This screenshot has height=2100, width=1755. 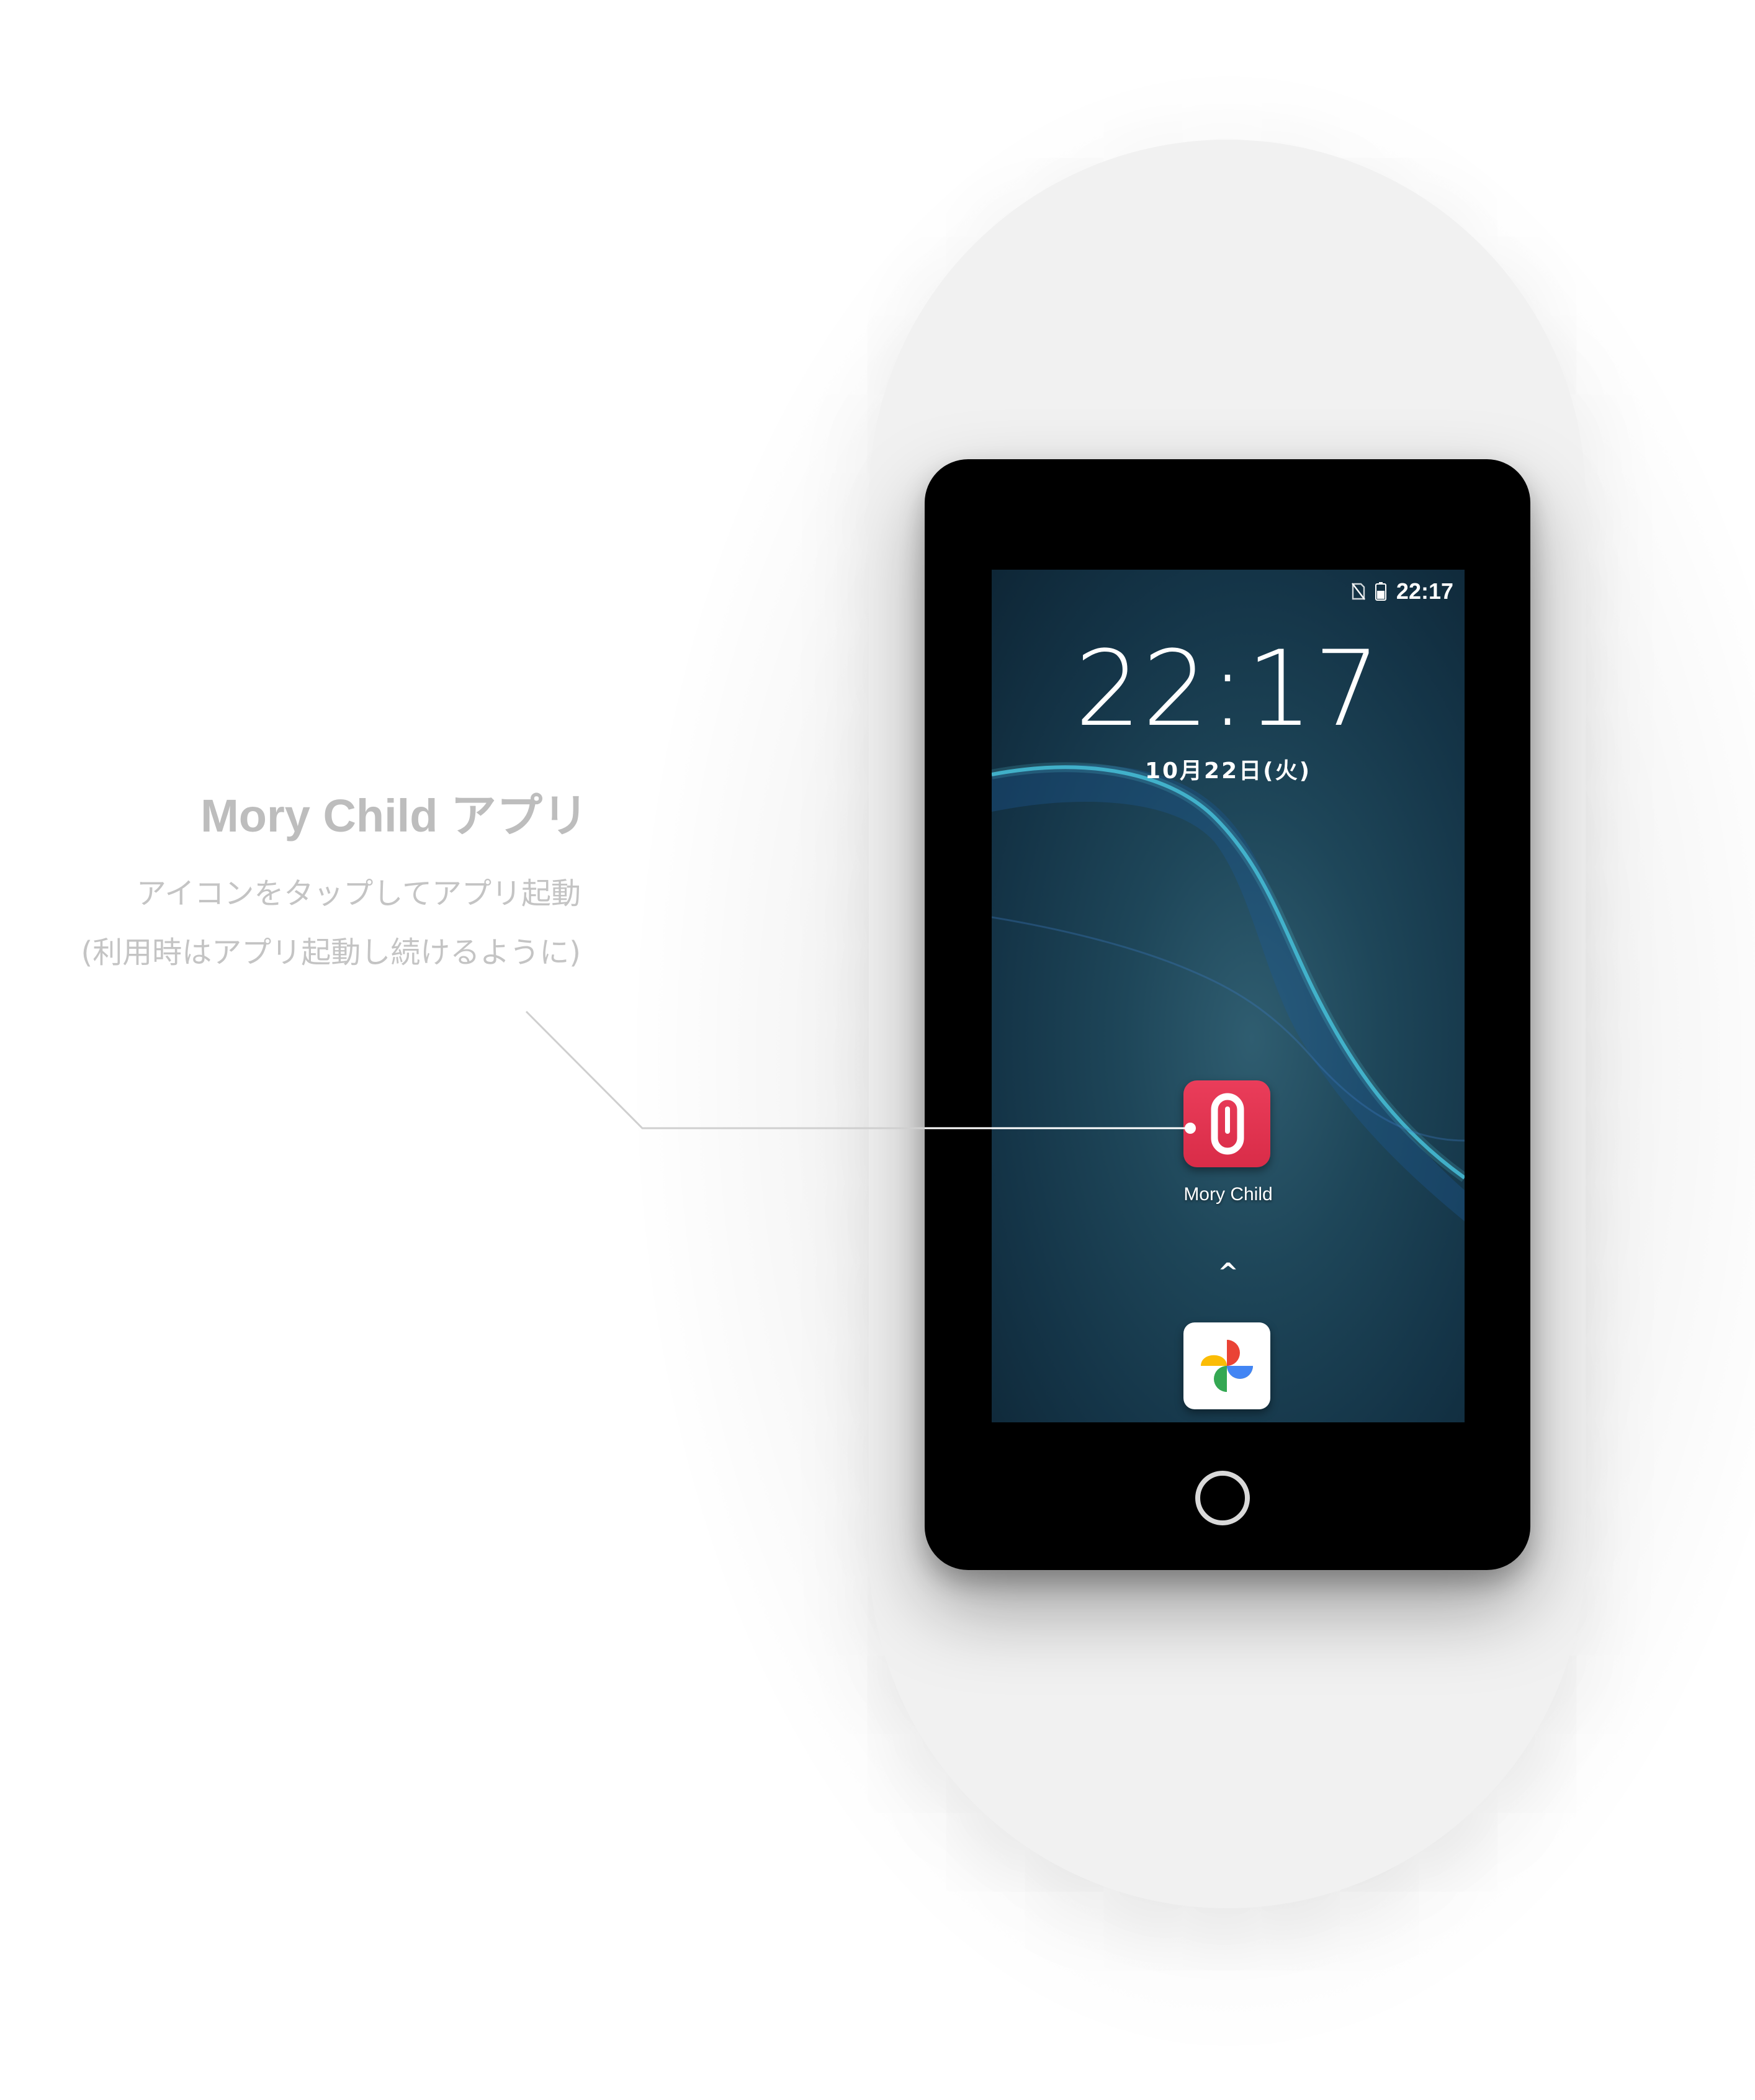 I want to click on app-drawer-handle: ^, so click(x=1228, y=1273).